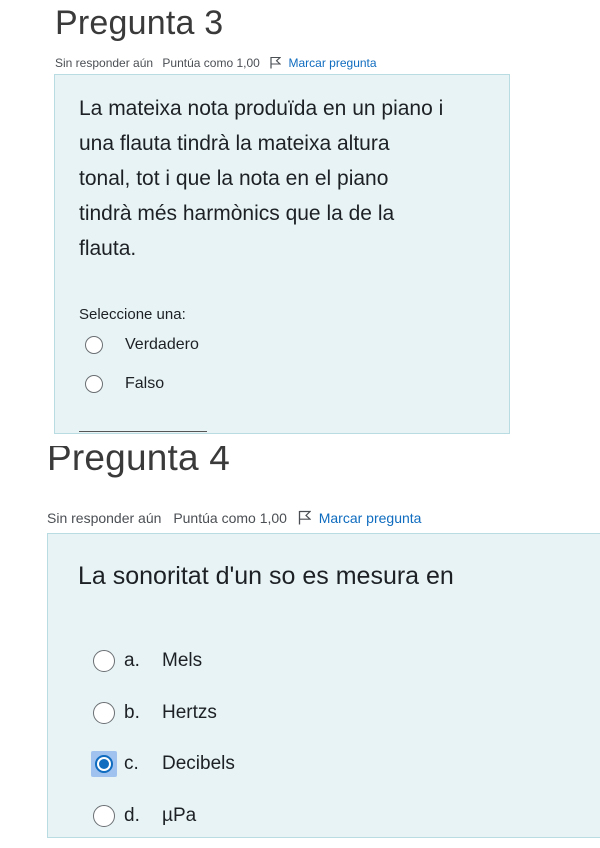  I want to click on option-letter: b., so click(132, 712).